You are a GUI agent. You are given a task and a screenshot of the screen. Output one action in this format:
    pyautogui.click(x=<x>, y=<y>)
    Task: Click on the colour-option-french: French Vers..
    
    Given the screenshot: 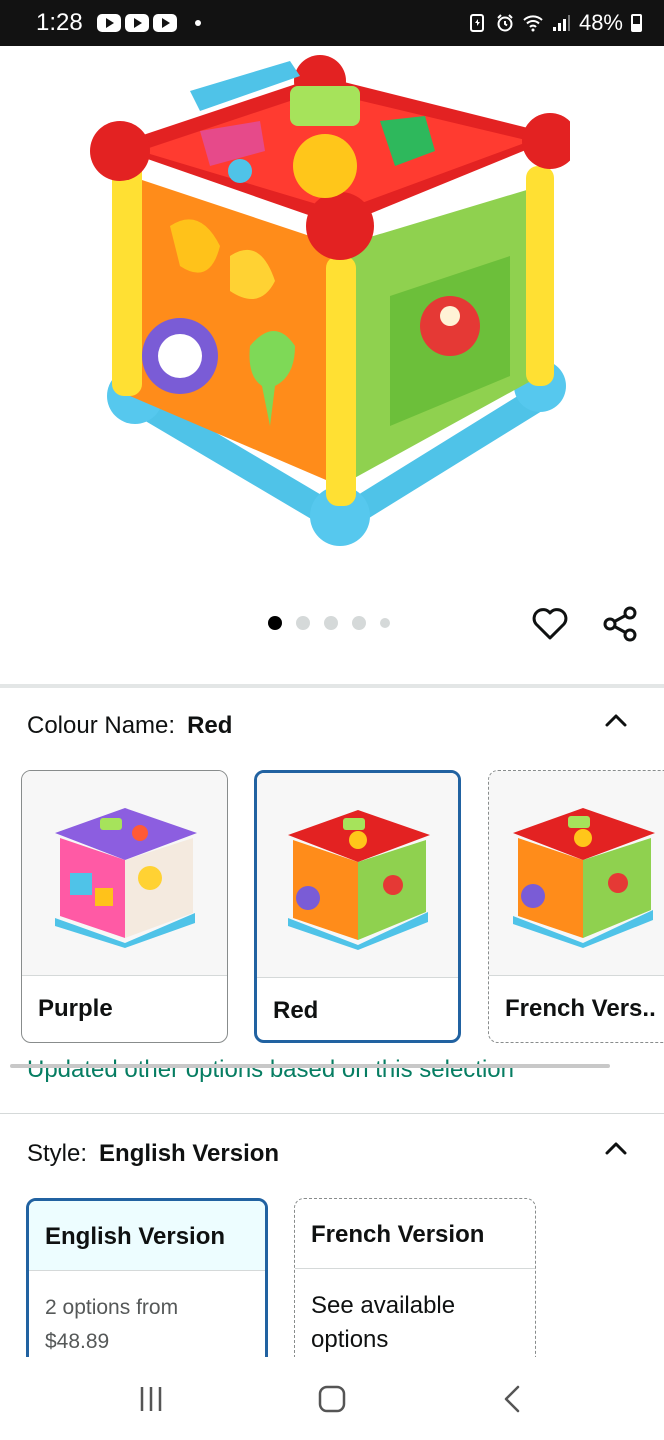 What is the action you would take?
    pyautogui.click(x=576, y=906)
    